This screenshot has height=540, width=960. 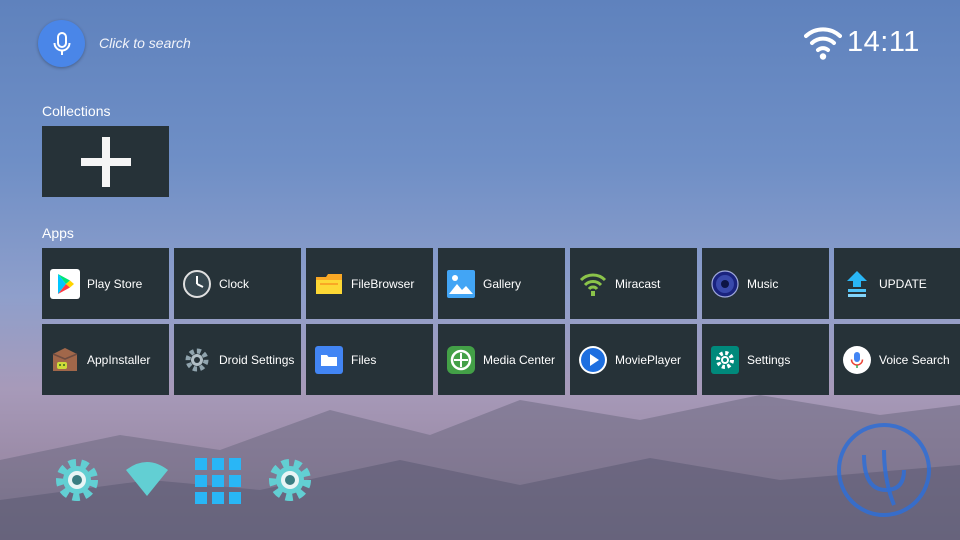 I want to click on folder-icon, so click(x=329, y=284).